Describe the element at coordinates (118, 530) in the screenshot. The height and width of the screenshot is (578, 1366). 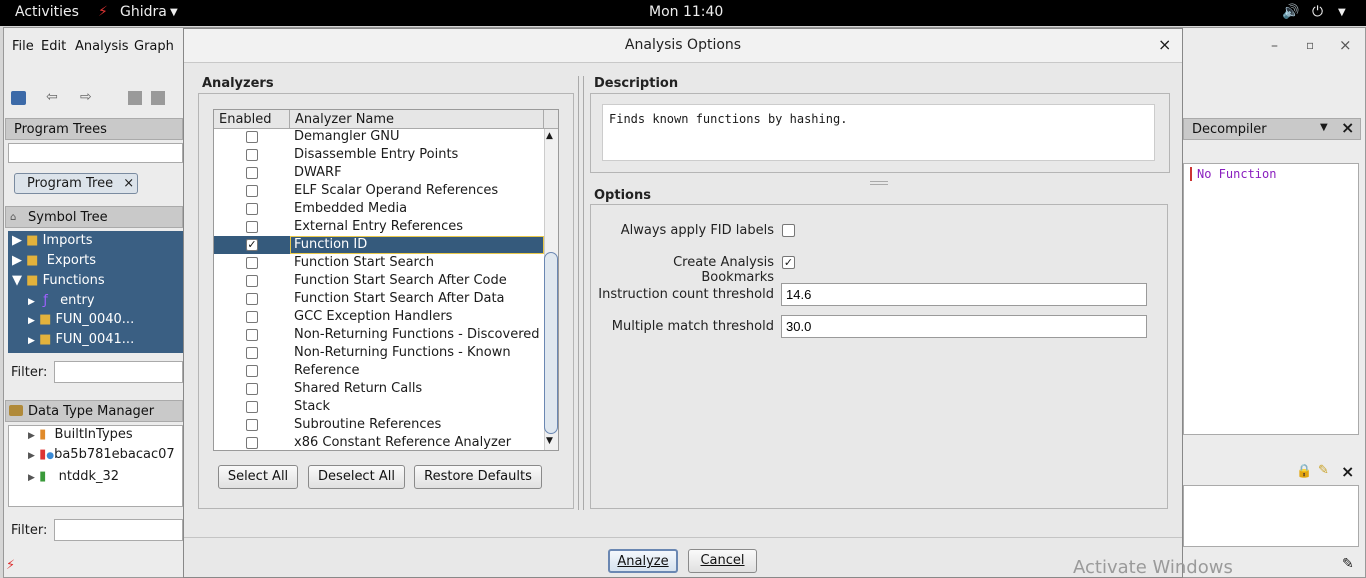
I see `dtm-filter-input` at that location.